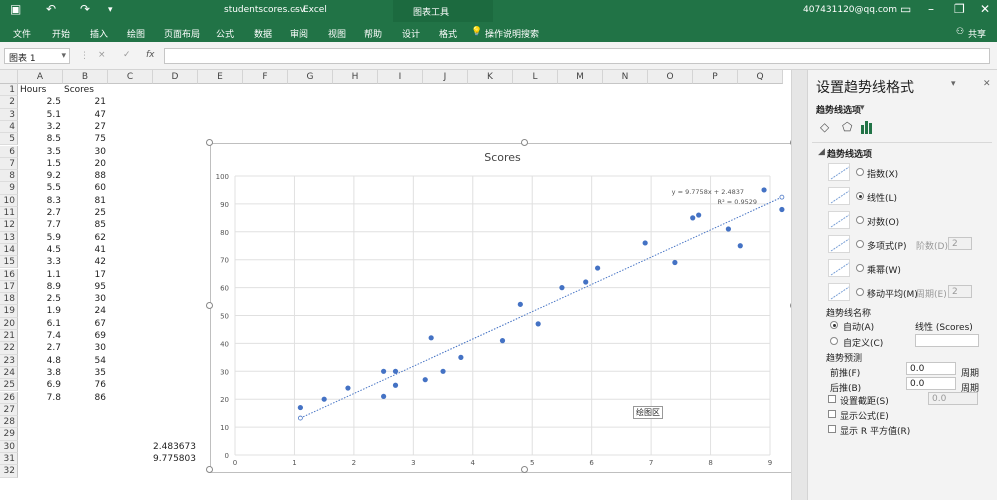 This screenshot has width=997, height=500. I want to click on row-header-32: 32, so click(9, 471).